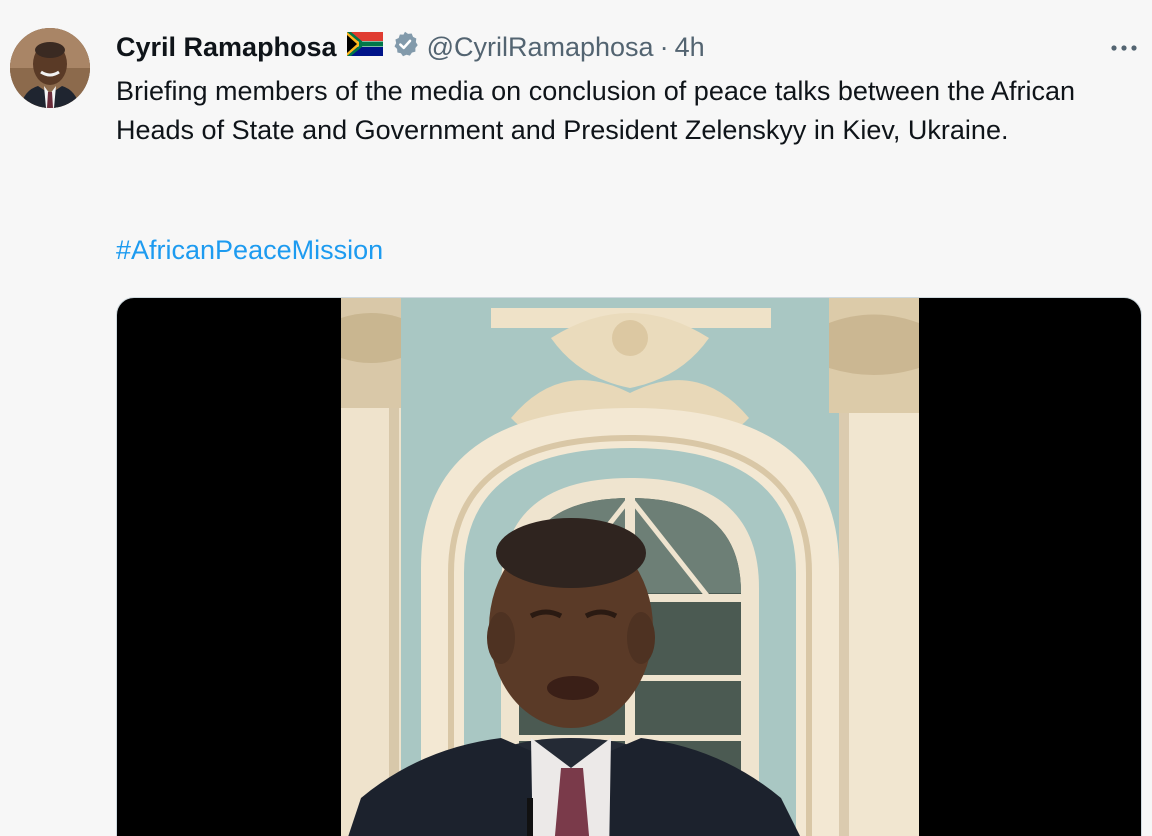 The image size is (1152, 836). What do you see at coordinates (364, 47) in the screenshot?
I see `south-africa-flag-icon` at bounding box center [364, 47].